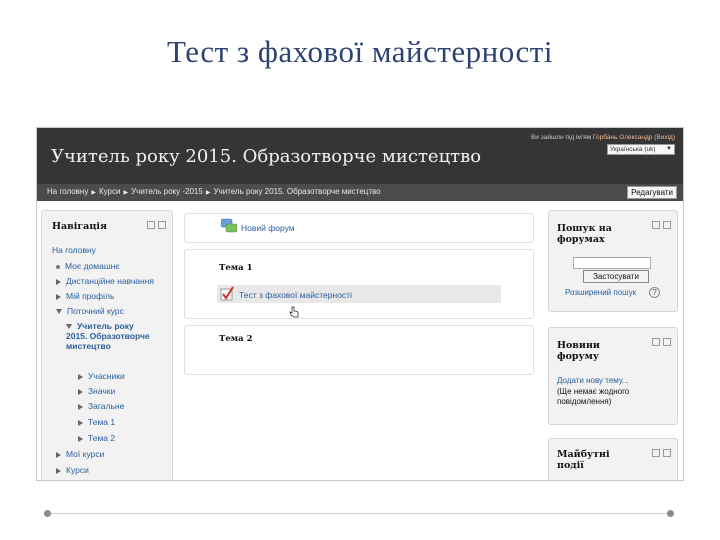 This screenshot has height=540, width=720. I want to click on crumb-category: Учитель року -2015, so click(167, 191).